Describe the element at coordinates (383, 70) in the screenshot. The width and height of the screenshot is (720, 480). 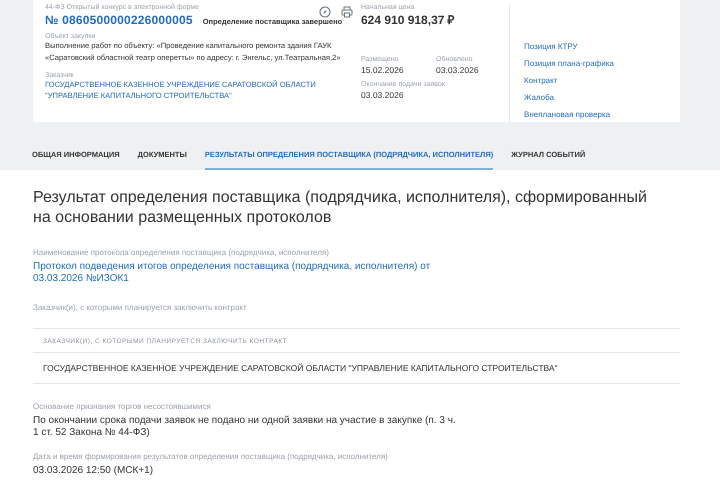
I see `date-value: 15.02.2026` at that location.